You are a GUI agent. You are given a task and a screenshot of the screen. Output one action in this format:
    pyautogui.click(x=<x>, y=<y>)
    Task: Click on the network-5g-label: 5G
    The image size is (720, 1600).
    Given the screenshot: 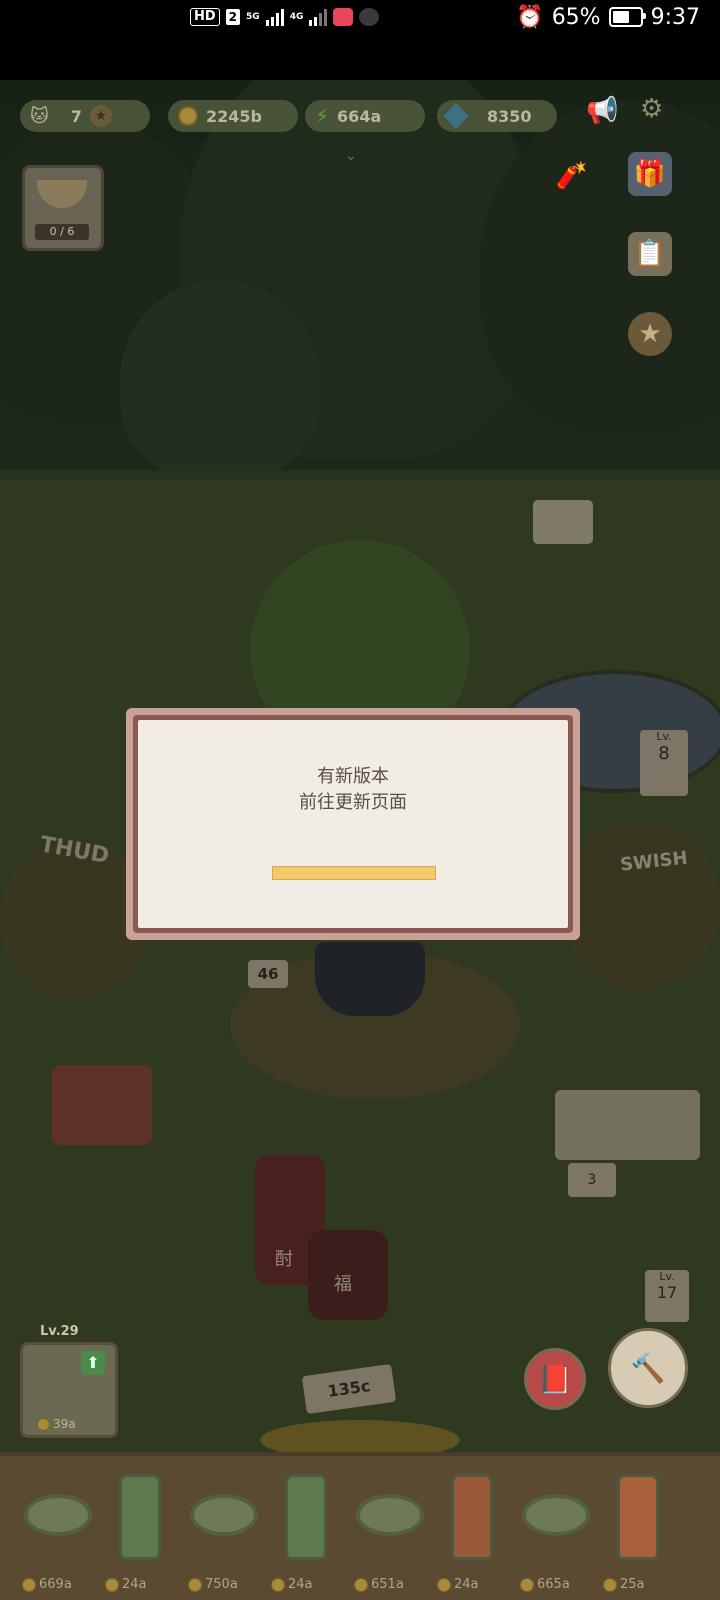 What is the action you would take?
    pyautogui.click(x=253, y=17)
    